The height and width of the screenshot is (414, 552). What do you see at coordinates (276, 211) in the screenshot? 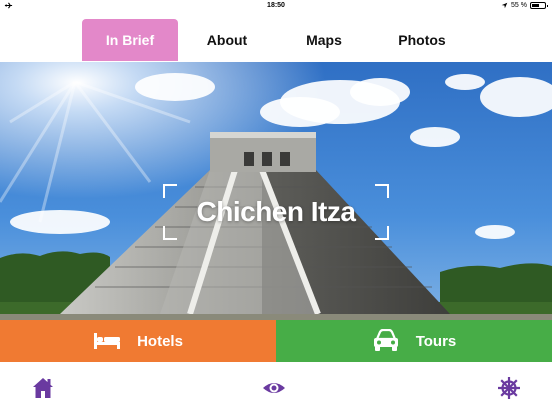
I see `hero-title: Chichen Itza` at bounding box center [276, 211].